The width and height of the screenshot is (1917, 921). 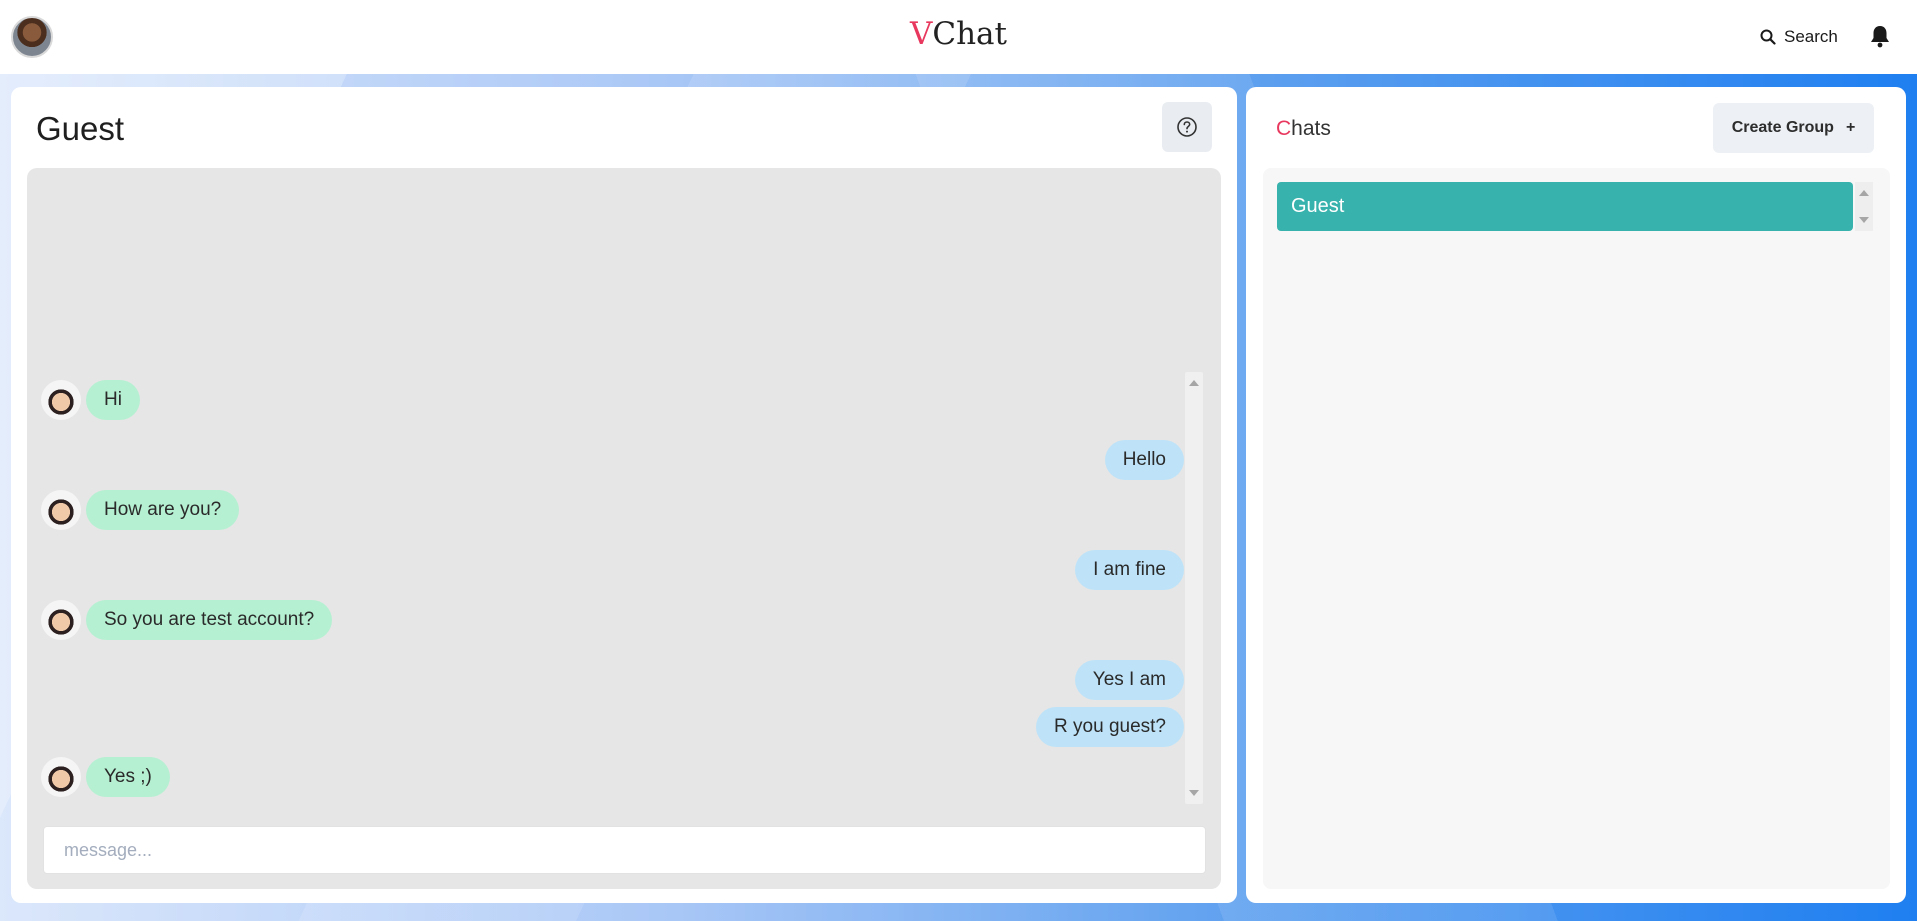 I want to click on app-logo-text: Chat, so click(x=969, y=34).